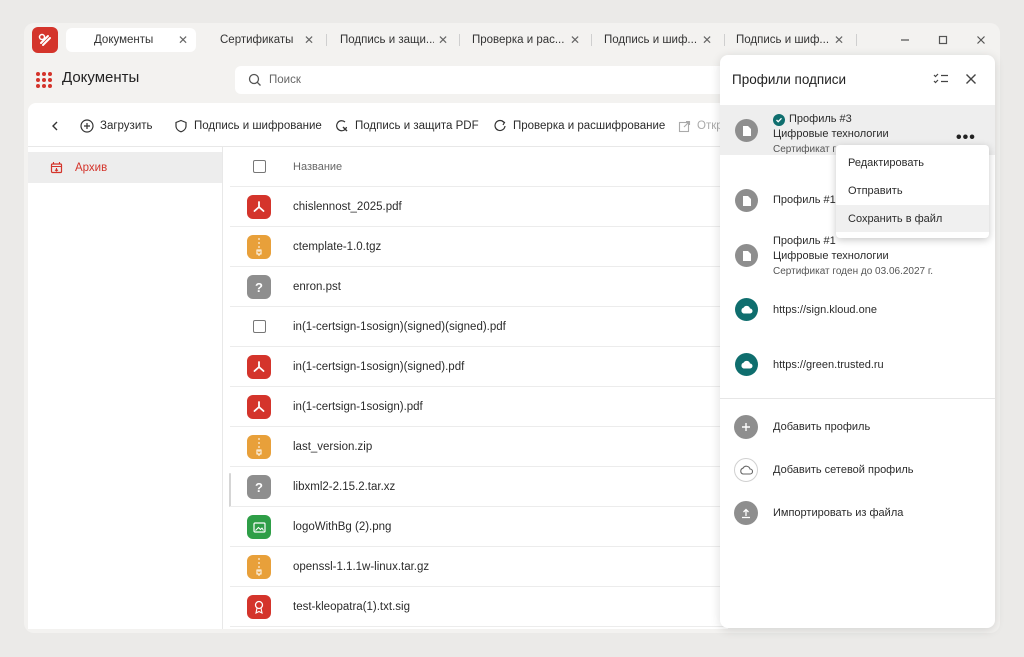  What do you see at coordinates (479, 287) in the screenshot?
I see `table-row: ? enron.pst` at bounding box center [479, 287].